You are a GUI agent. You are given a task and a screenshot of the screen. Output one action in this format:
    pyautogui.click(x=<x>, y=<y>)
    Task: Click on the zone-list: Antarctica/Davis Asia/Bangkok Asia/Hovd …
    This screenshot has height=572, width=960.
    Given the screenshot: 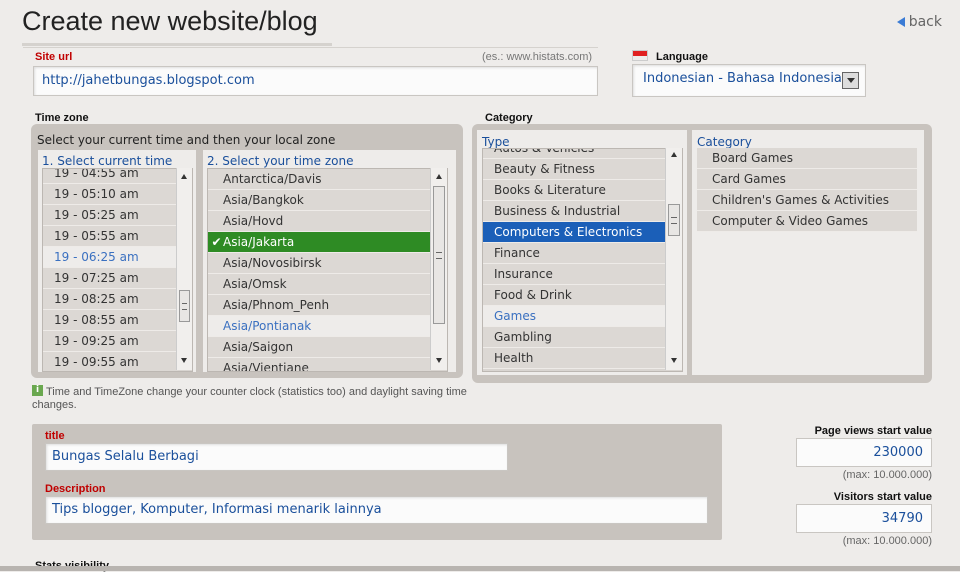 What is the action you would take?
    pyautogui.click(x=327, y=270)
    